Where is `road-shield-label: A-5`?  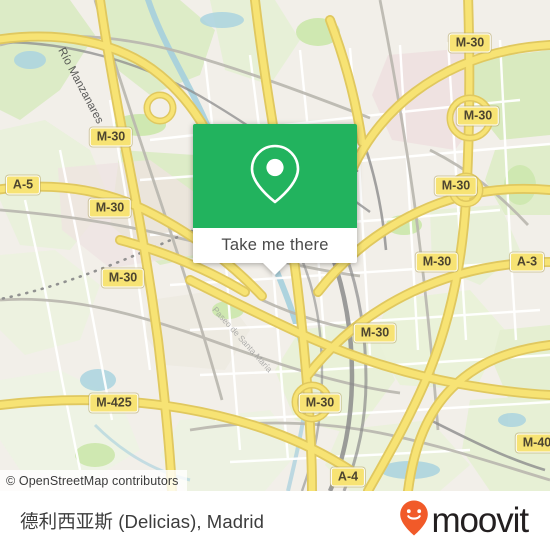
road-shield-label: A-5 is located at coordinates (23, 184).